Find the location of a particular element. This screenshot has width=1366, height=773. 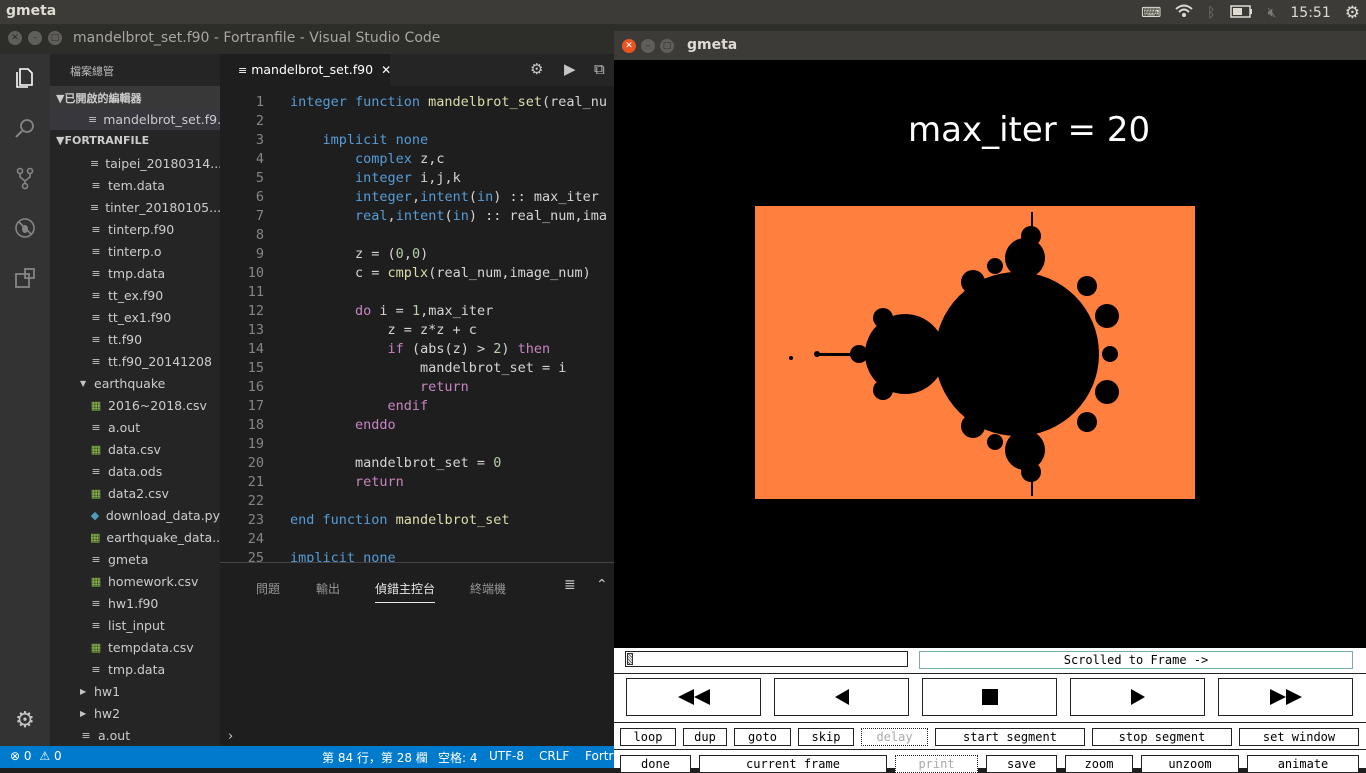

run-icon: ▶ is located at coordinates (570, 69).